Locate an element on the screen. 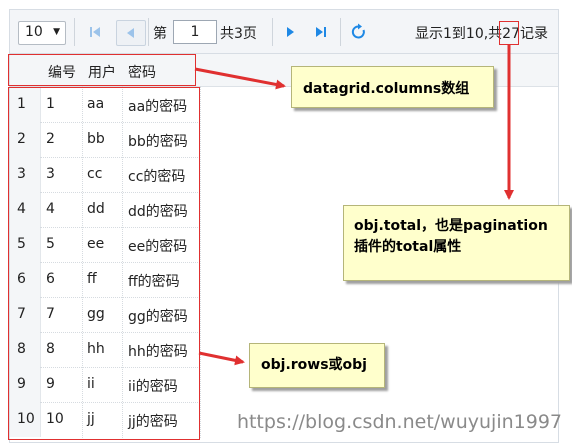 This screenshot has width=572, height=447. columns-note: datagrid.columns数组 is located at coordinates (392, 87).